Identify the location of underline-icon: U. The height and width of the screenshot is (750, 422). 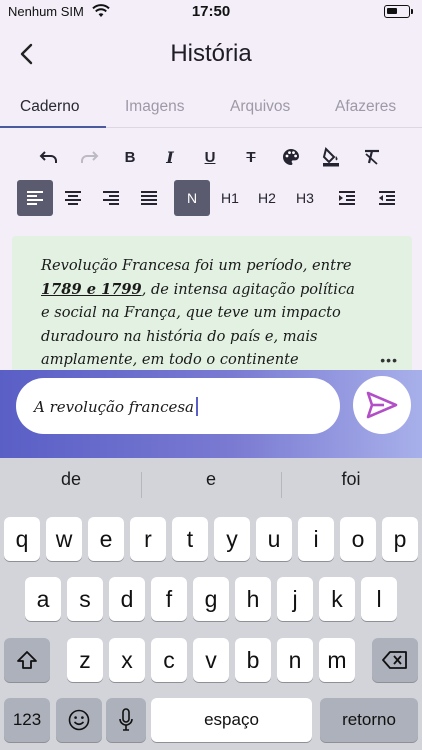
(210, 157).